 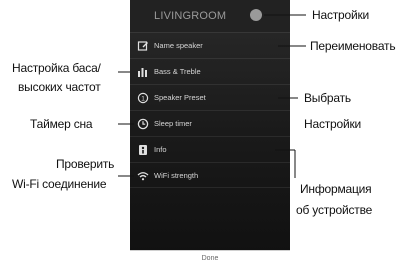 What do you see at coordinates (59, 184) in the screenshot?
I see `callout-wifi-line2: Wi-Fi соединение` at bounding box center [59, 184].